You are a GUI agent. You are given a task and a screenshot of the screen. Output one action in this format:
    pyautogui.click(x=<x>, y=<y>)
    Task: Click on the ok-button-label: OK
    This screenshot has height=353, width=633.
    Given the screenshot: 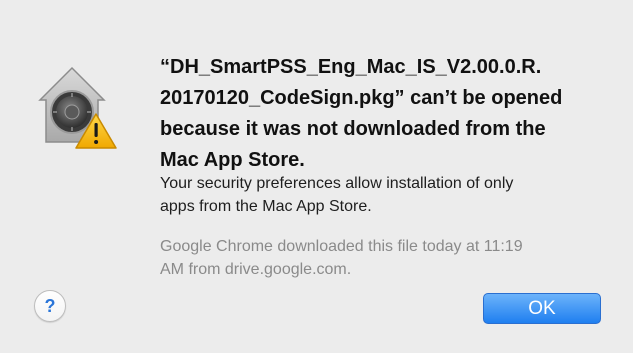 What is the action you would take?
    pyautogui.click(x=542, y=308)
    